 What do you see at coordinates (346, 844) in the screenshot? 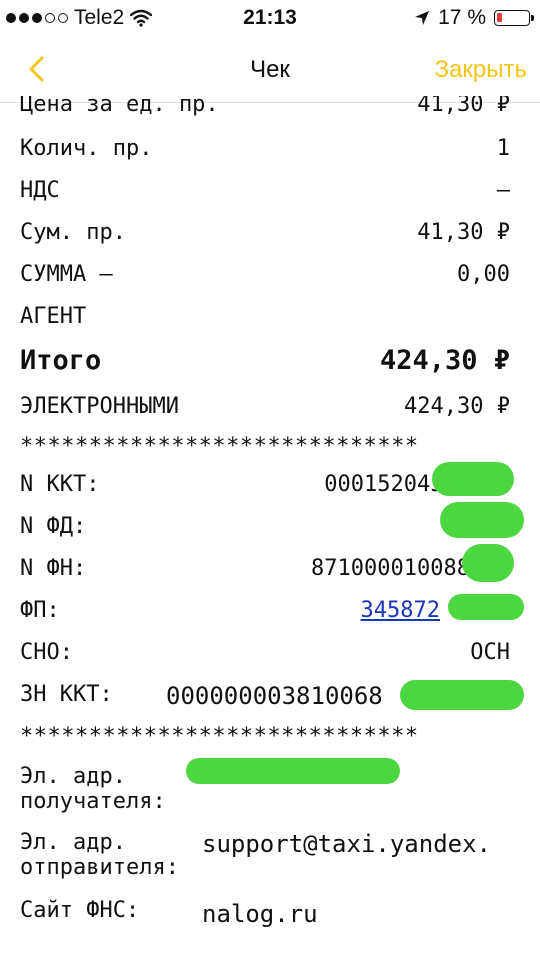
I see `sender-email-value: support@taxi.yandex.` at bounding box center [346, 844].